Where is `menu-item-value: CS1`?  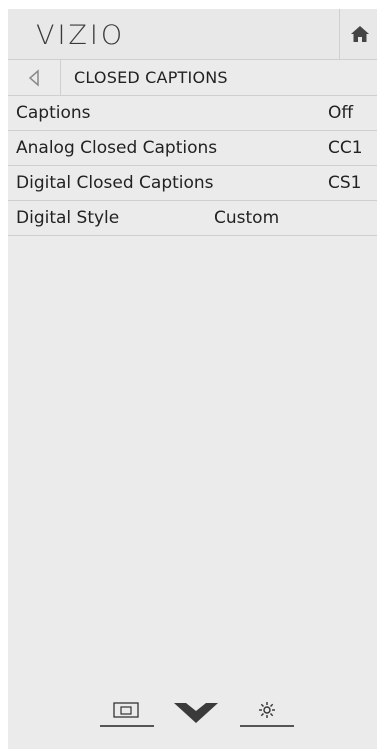 menu-item-value: CS1 is located at coordinates (345, 183).